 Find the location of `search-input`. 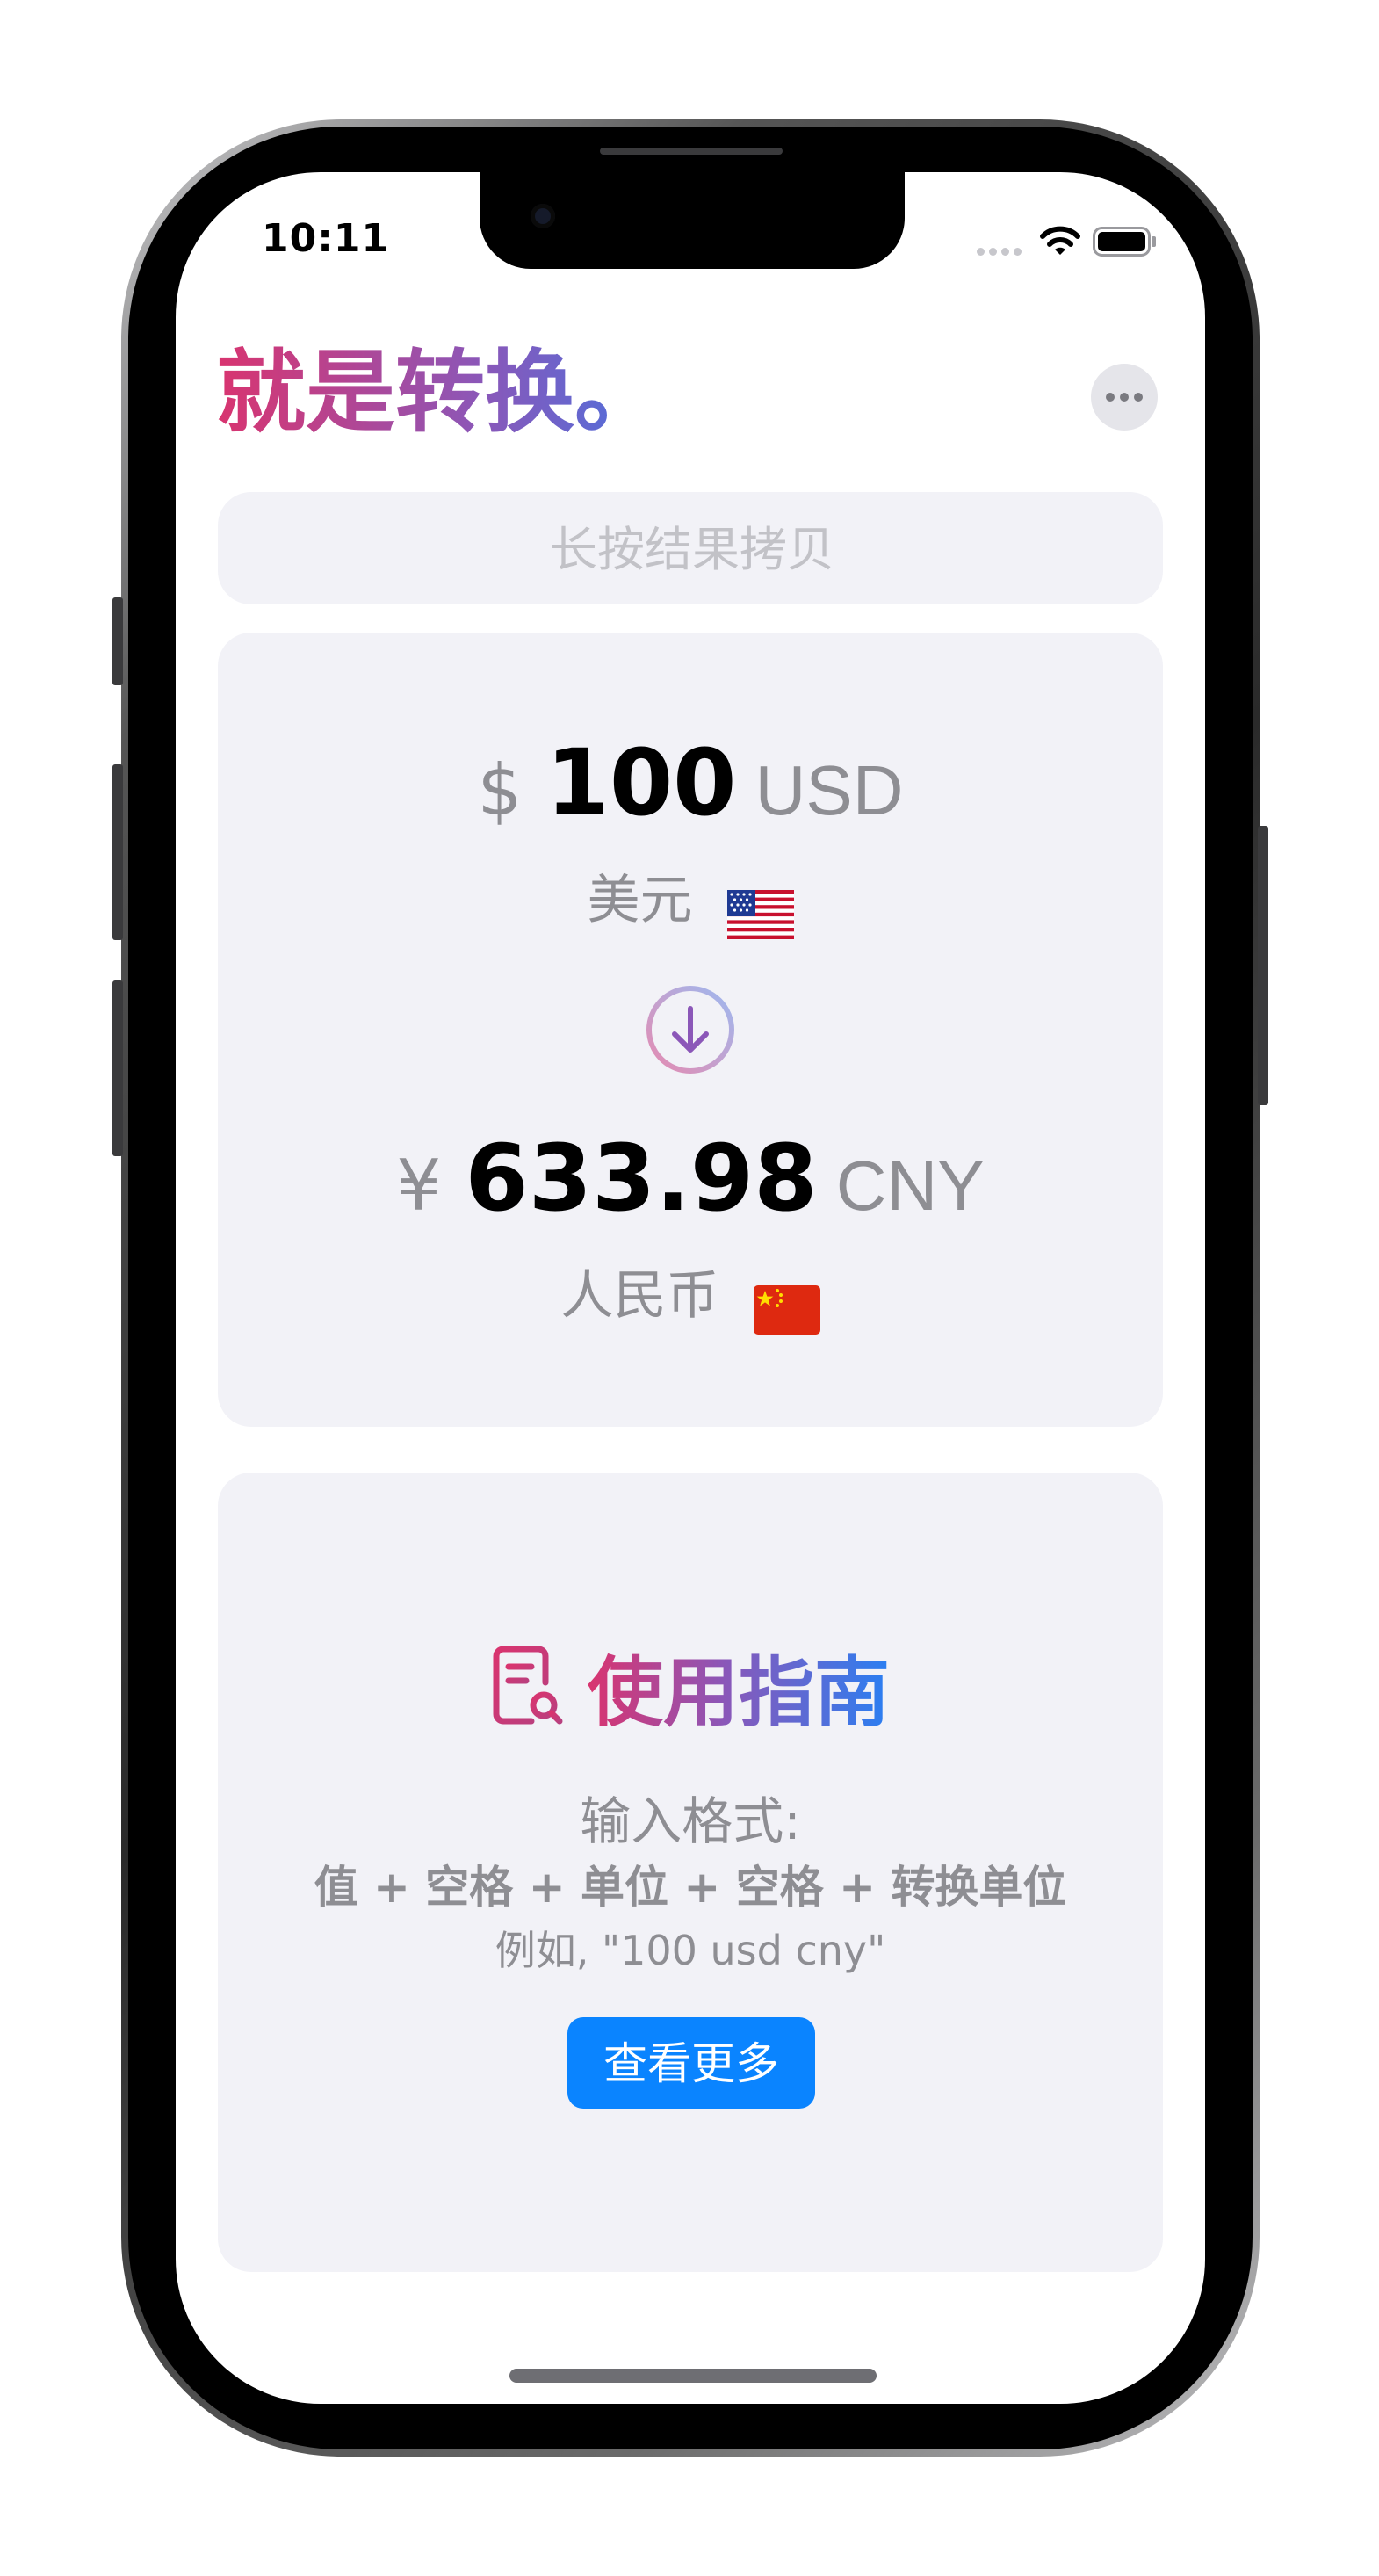

search-input is located at coordinates (692, 549).